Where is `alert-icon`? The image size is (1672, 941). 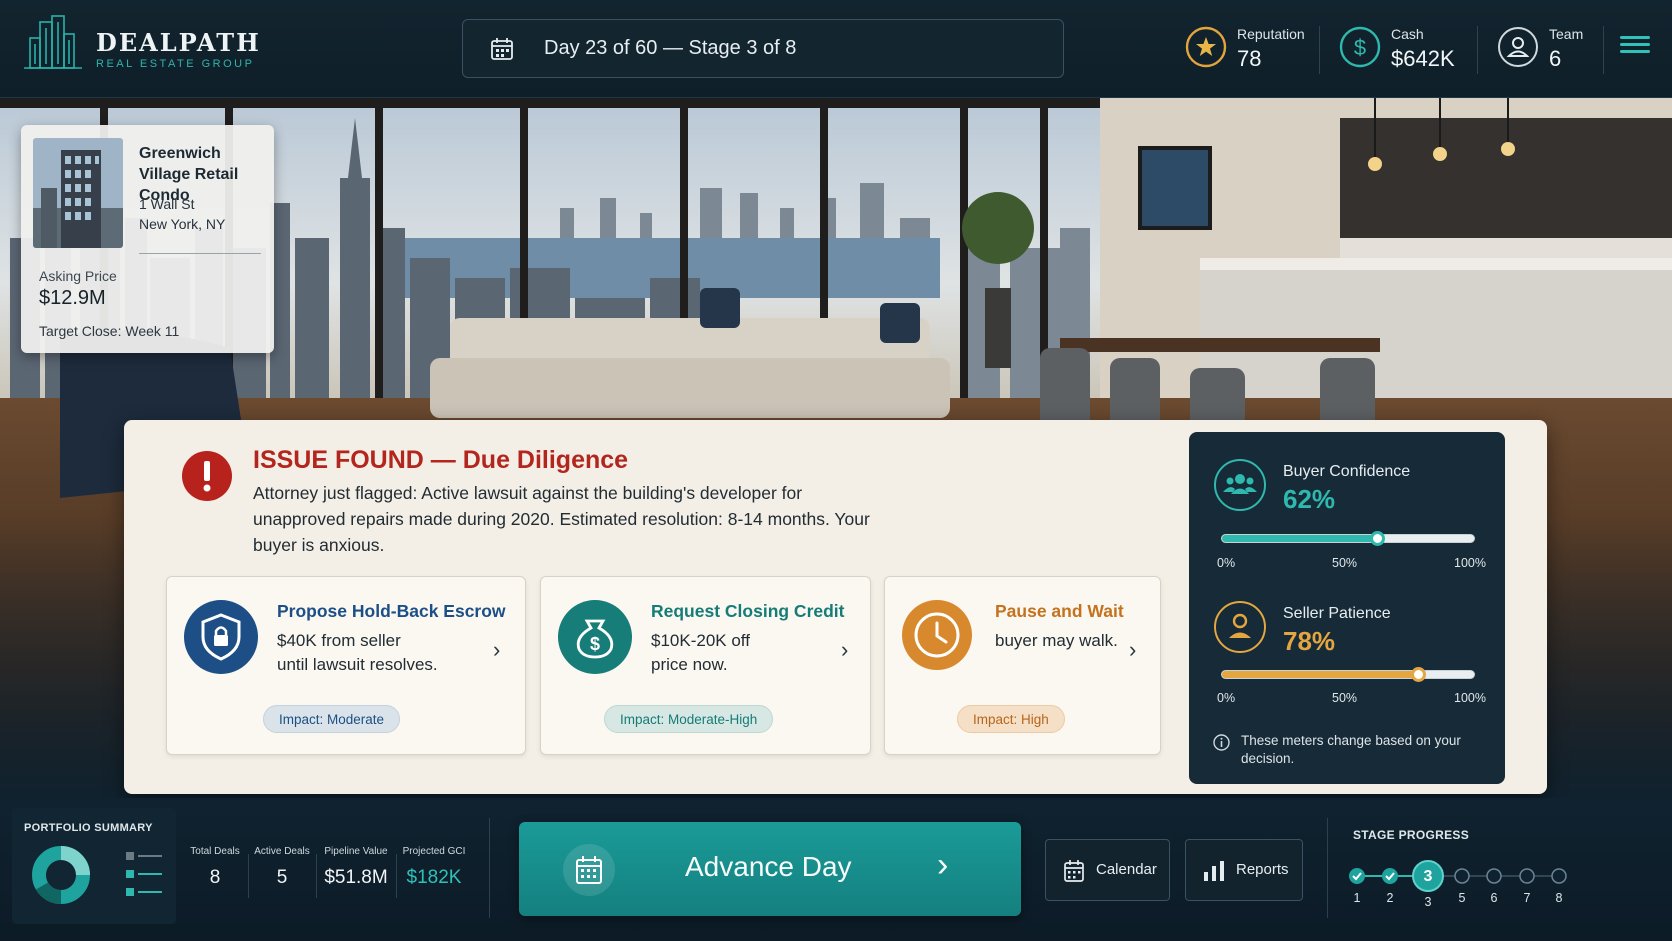 alert-icon is located at coordinates (207, 476).